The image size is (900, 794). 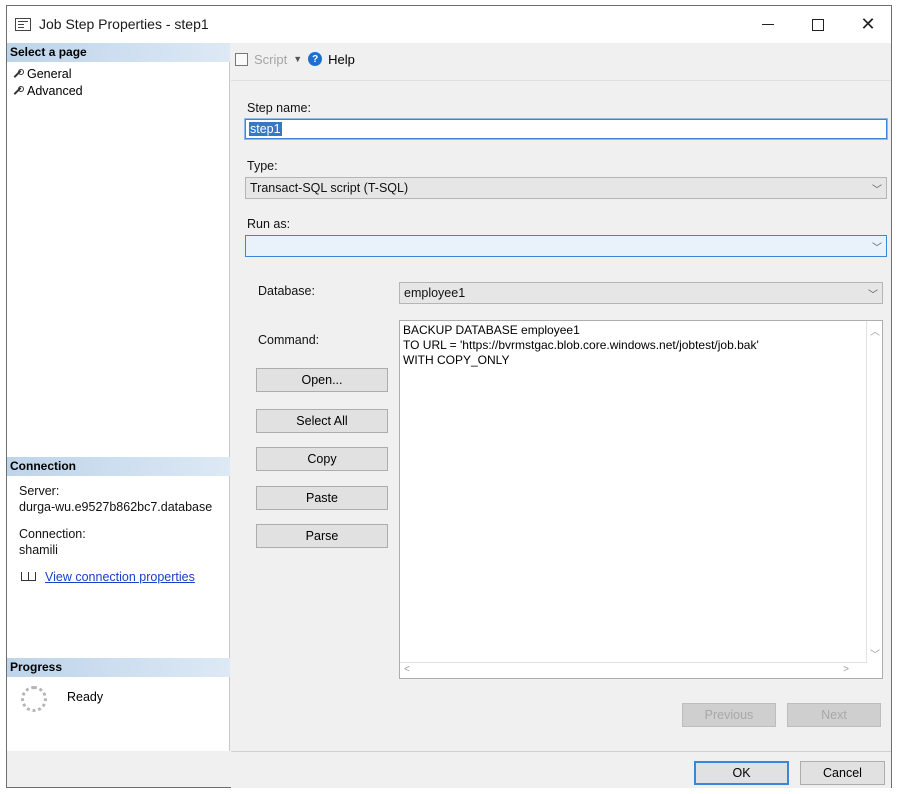 What do you see at coordinates (118, 52) in the screenshot?
I see `select-page-header: Select a page` at bounding box center [118, 52].